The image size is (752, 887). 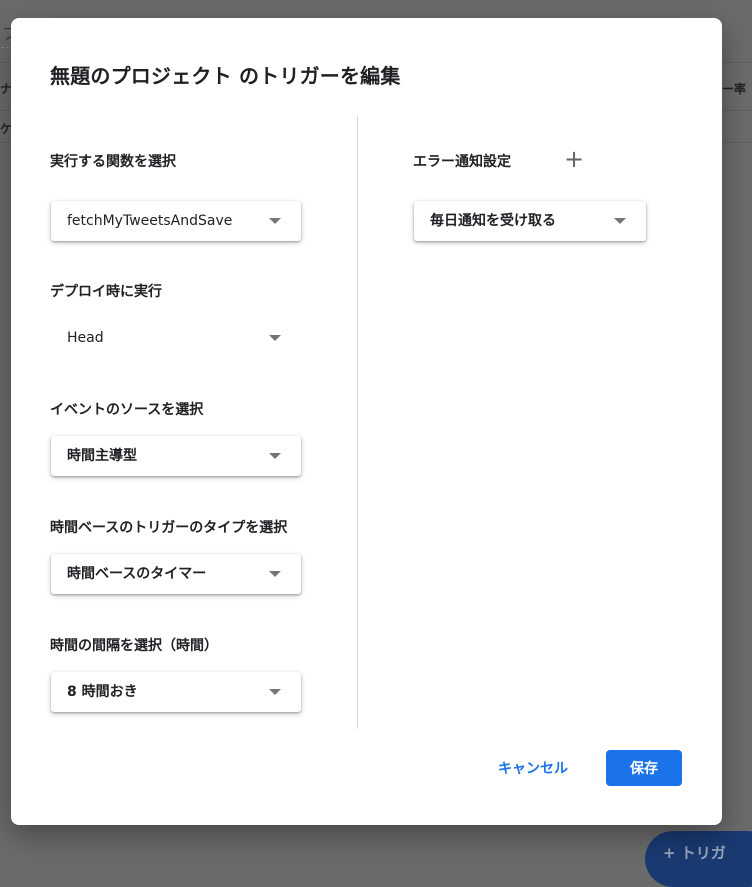 I want to click on cancel-button: キャンセル, so click(x=533, y=768).